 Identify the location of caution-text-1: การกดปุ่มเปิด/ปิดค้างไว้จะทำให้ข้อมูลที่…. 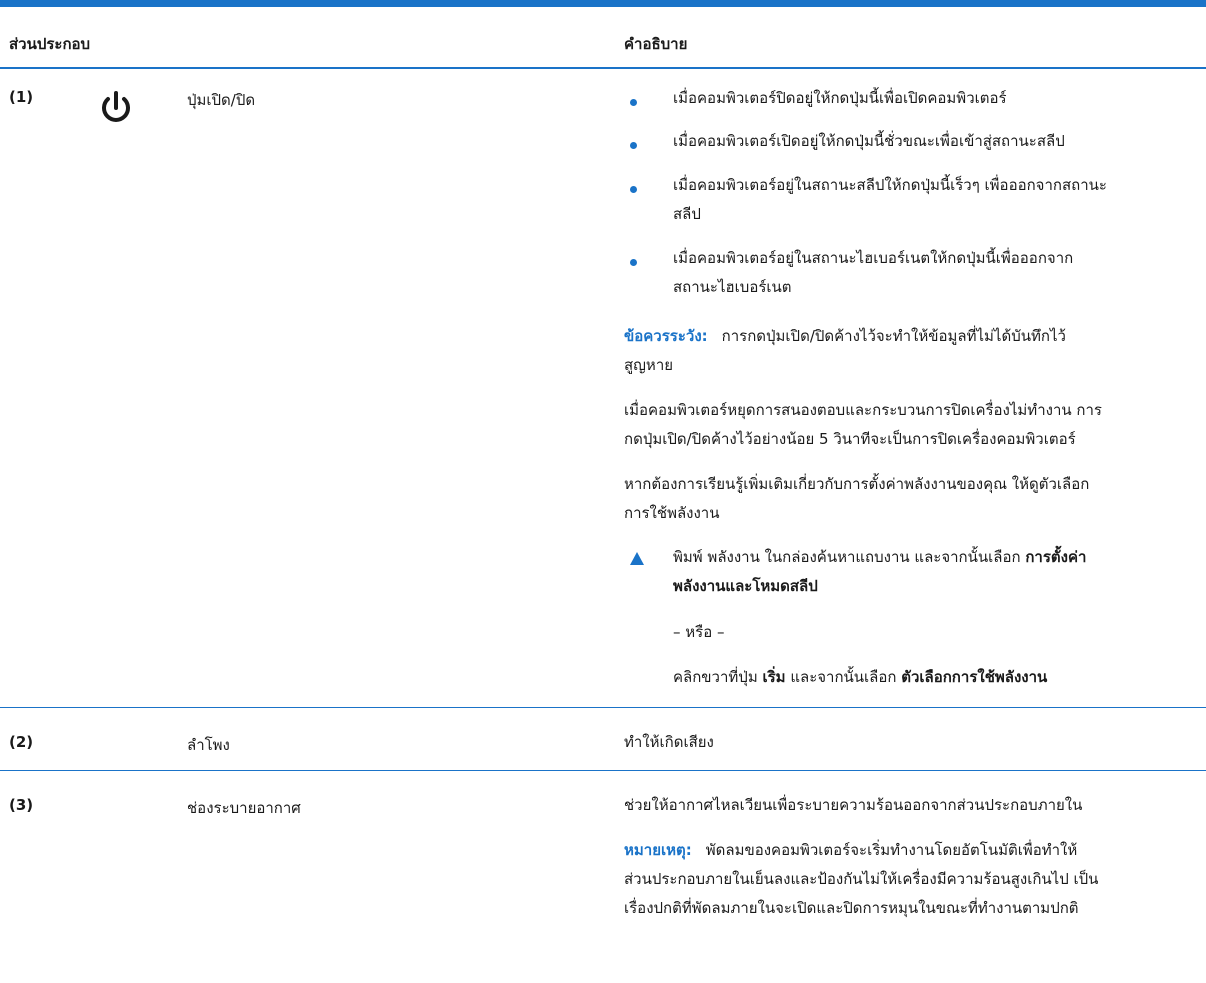
(893, 336).